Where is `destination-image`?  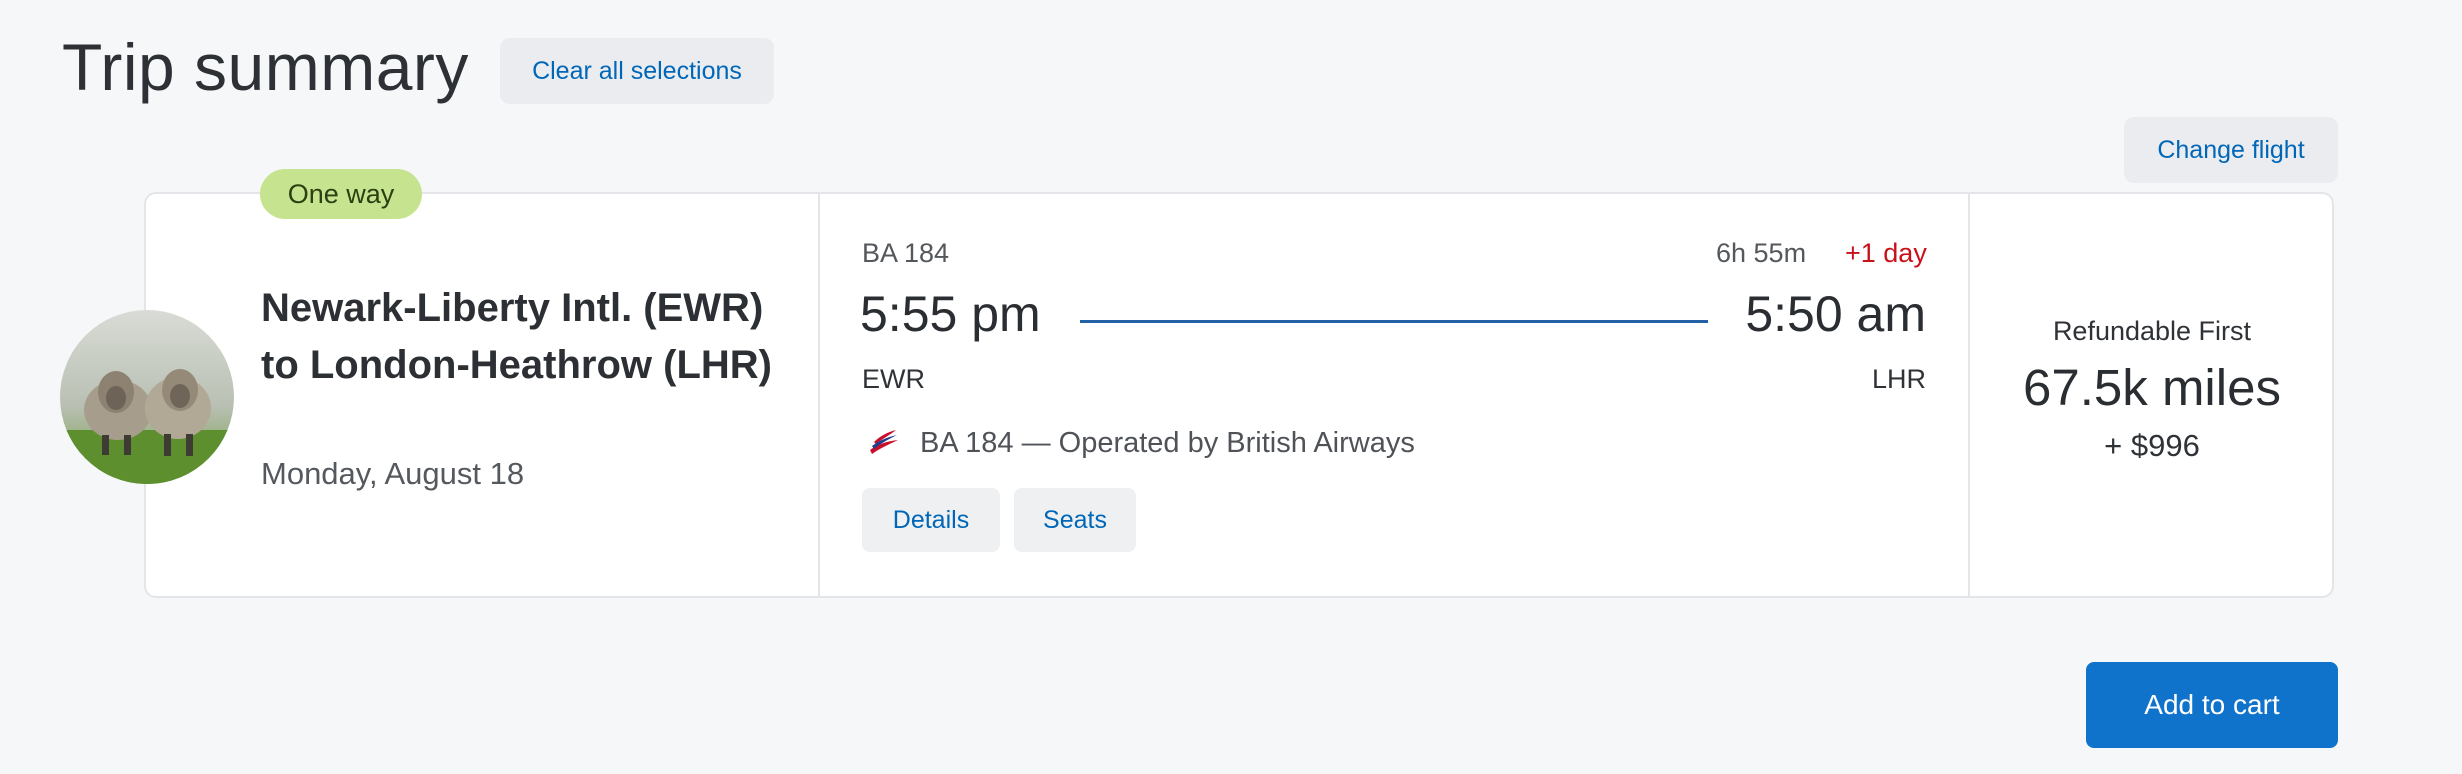 destination-image is located at coordinates (147, 397).